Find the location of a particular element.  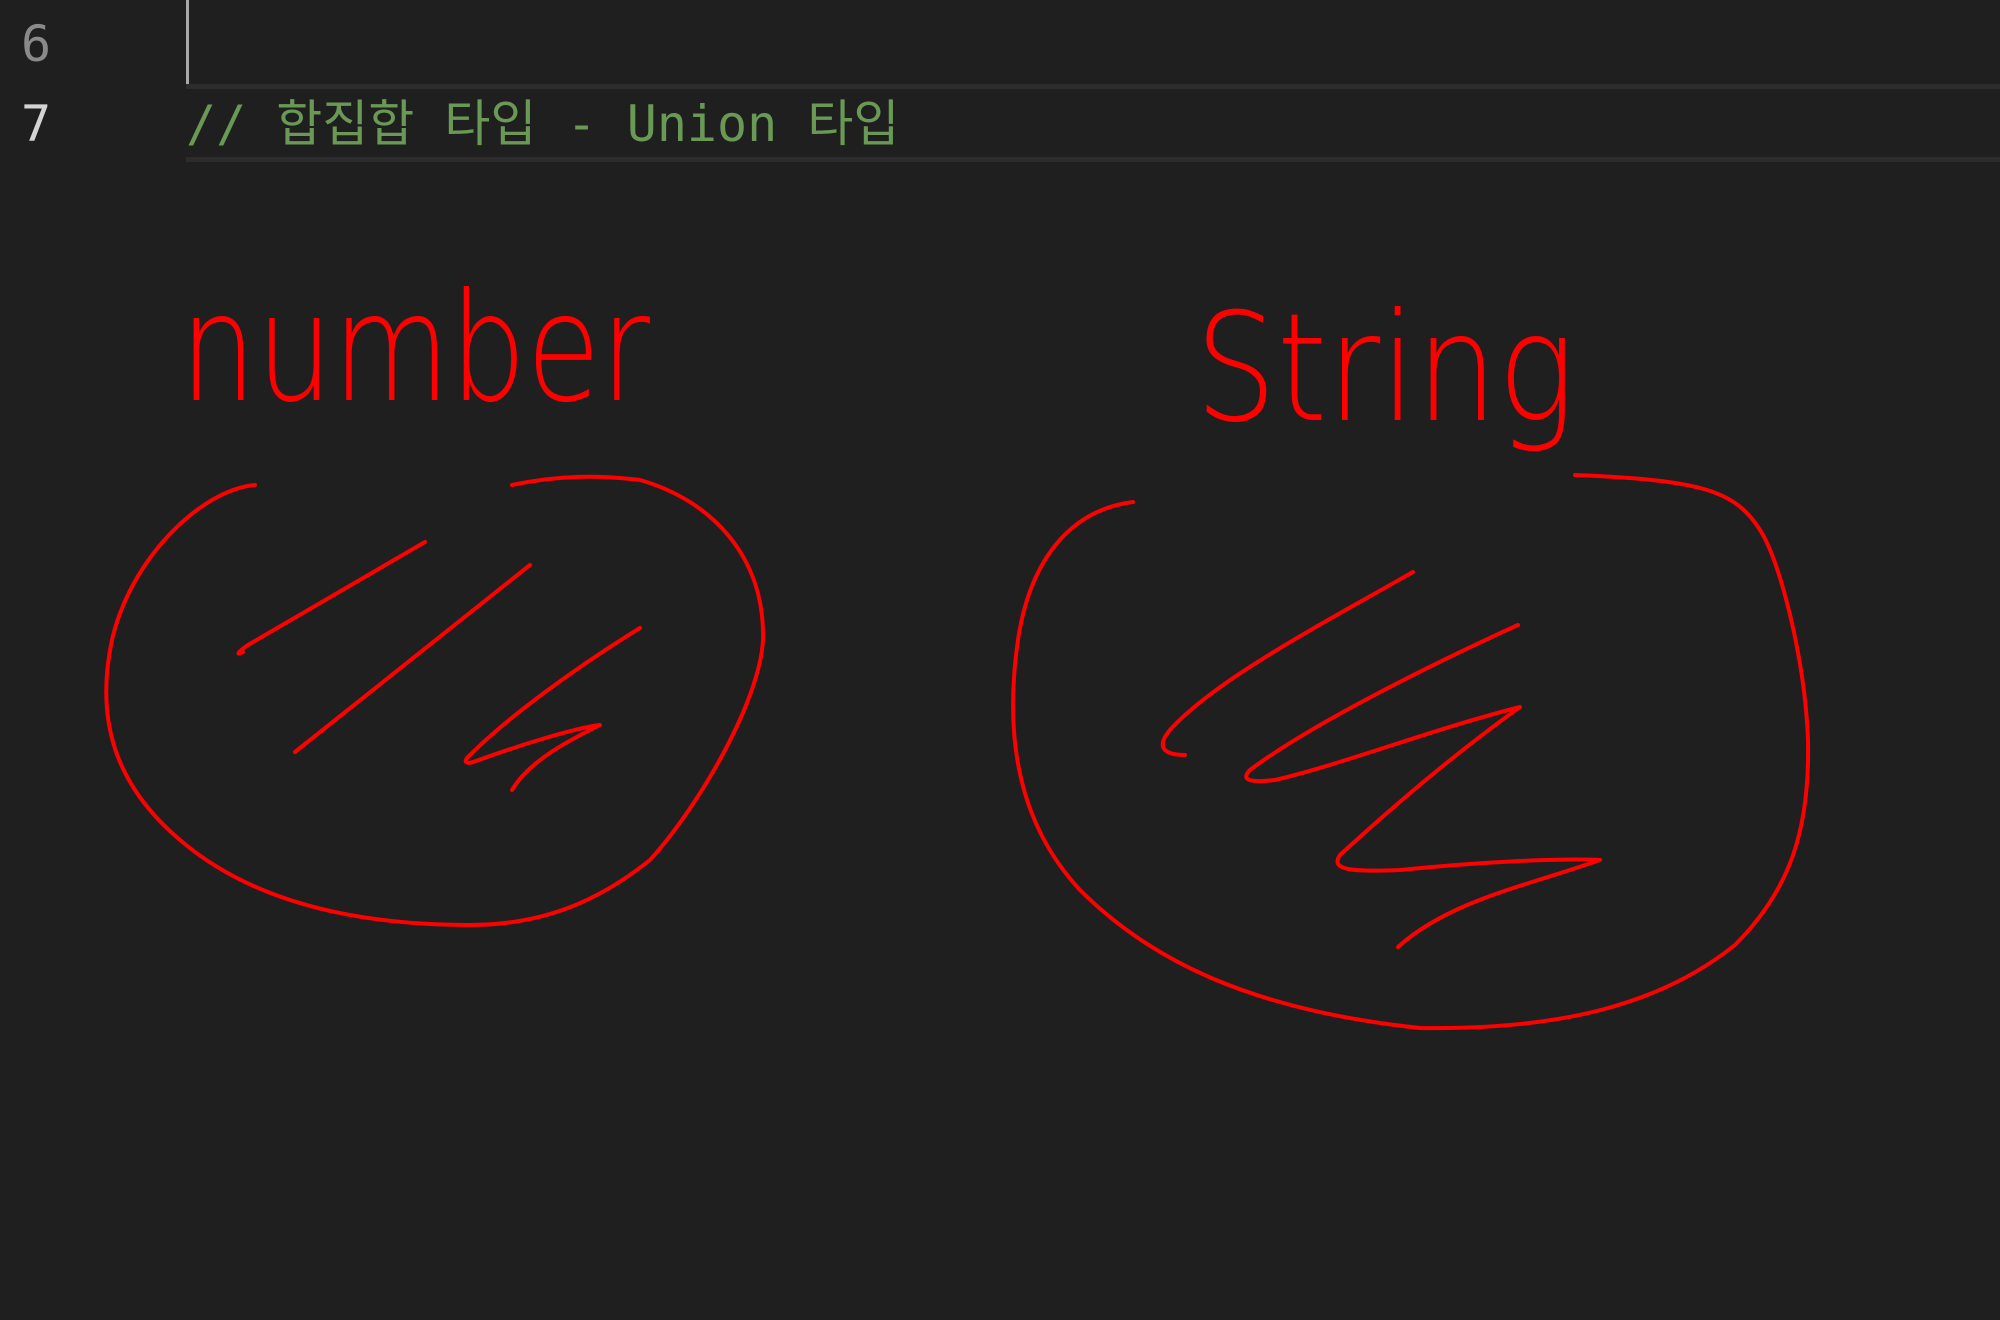

right-scribble-annotation is located at coordinates (1381, 759).